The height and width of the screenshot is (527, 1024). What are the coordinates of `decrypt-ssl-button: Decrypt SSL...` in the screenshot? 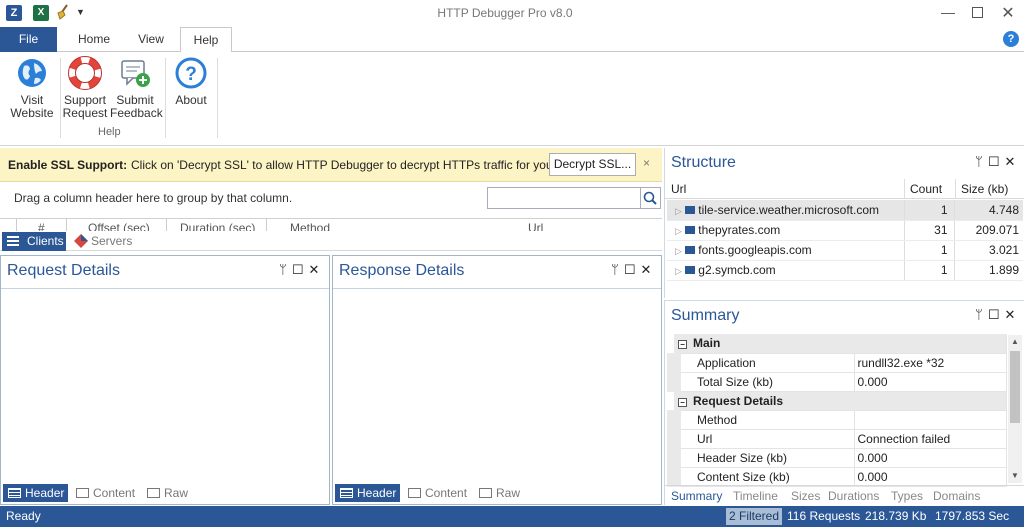 It's located at (592, 164).